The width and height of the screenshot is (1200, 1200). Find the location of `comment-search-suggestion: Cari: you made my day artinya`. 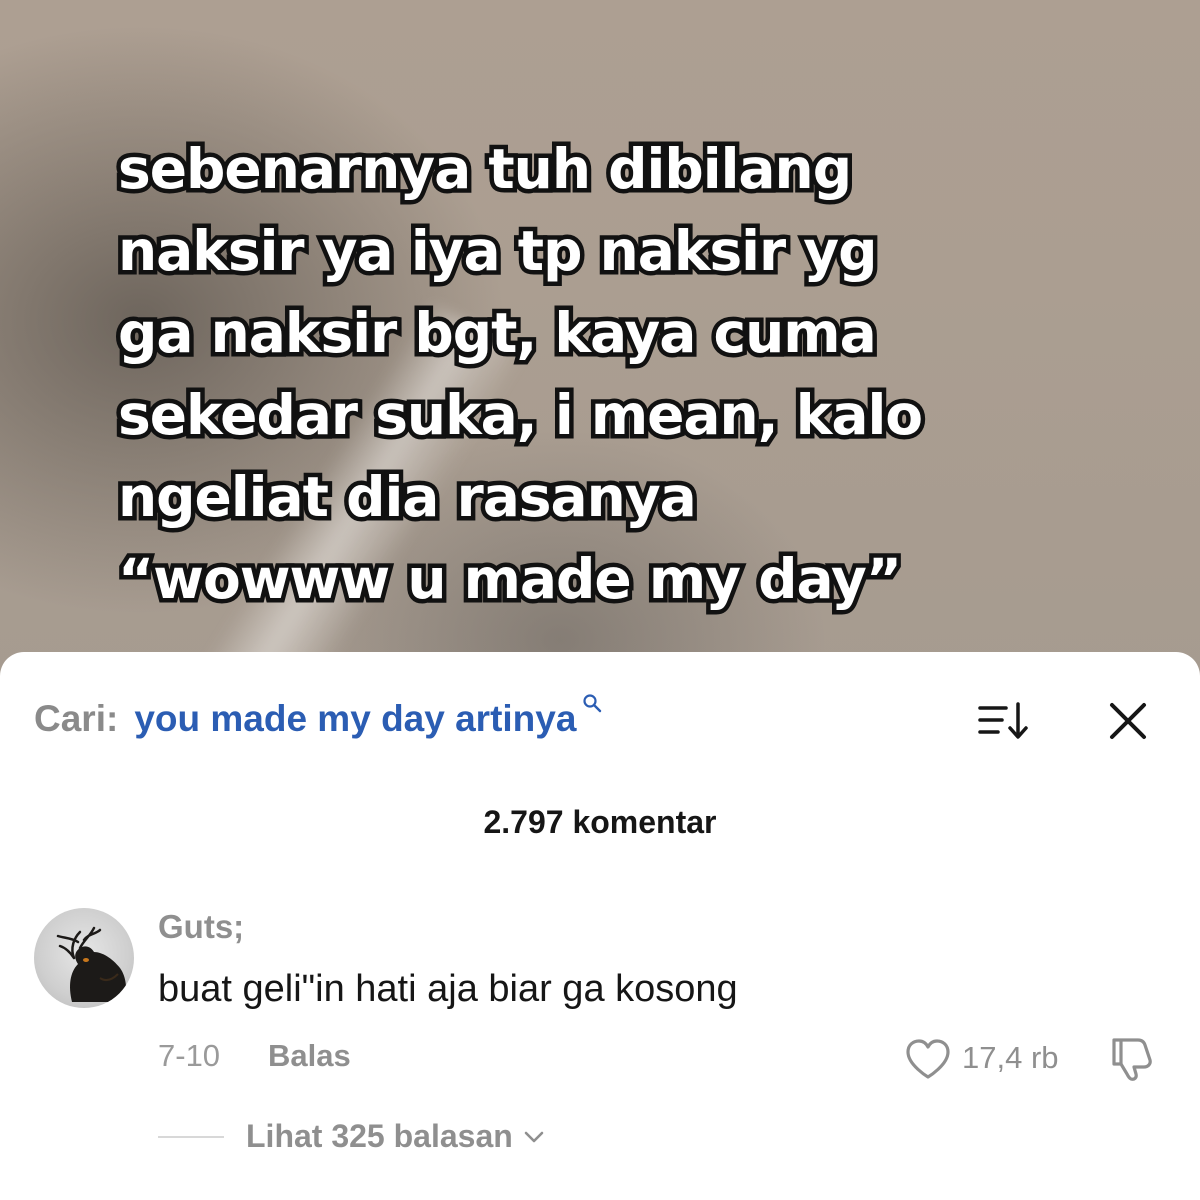

comment-search-suggestion: Cari: you made my day artinya is located at coordinates (318, 721).